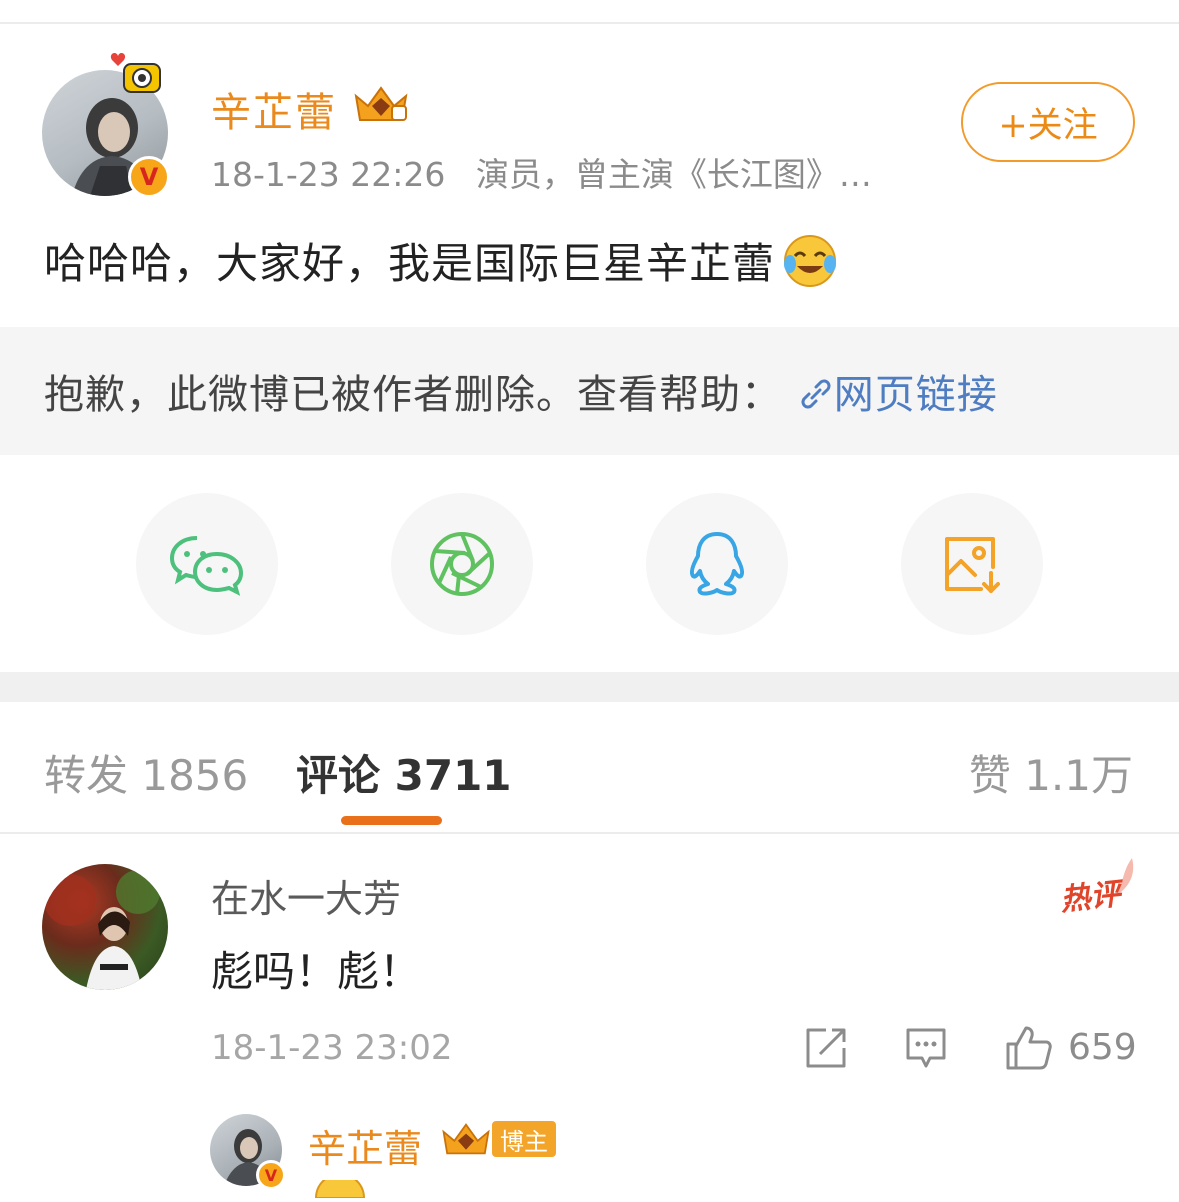  I want to click on verified-badge: V, so click(149, 177).